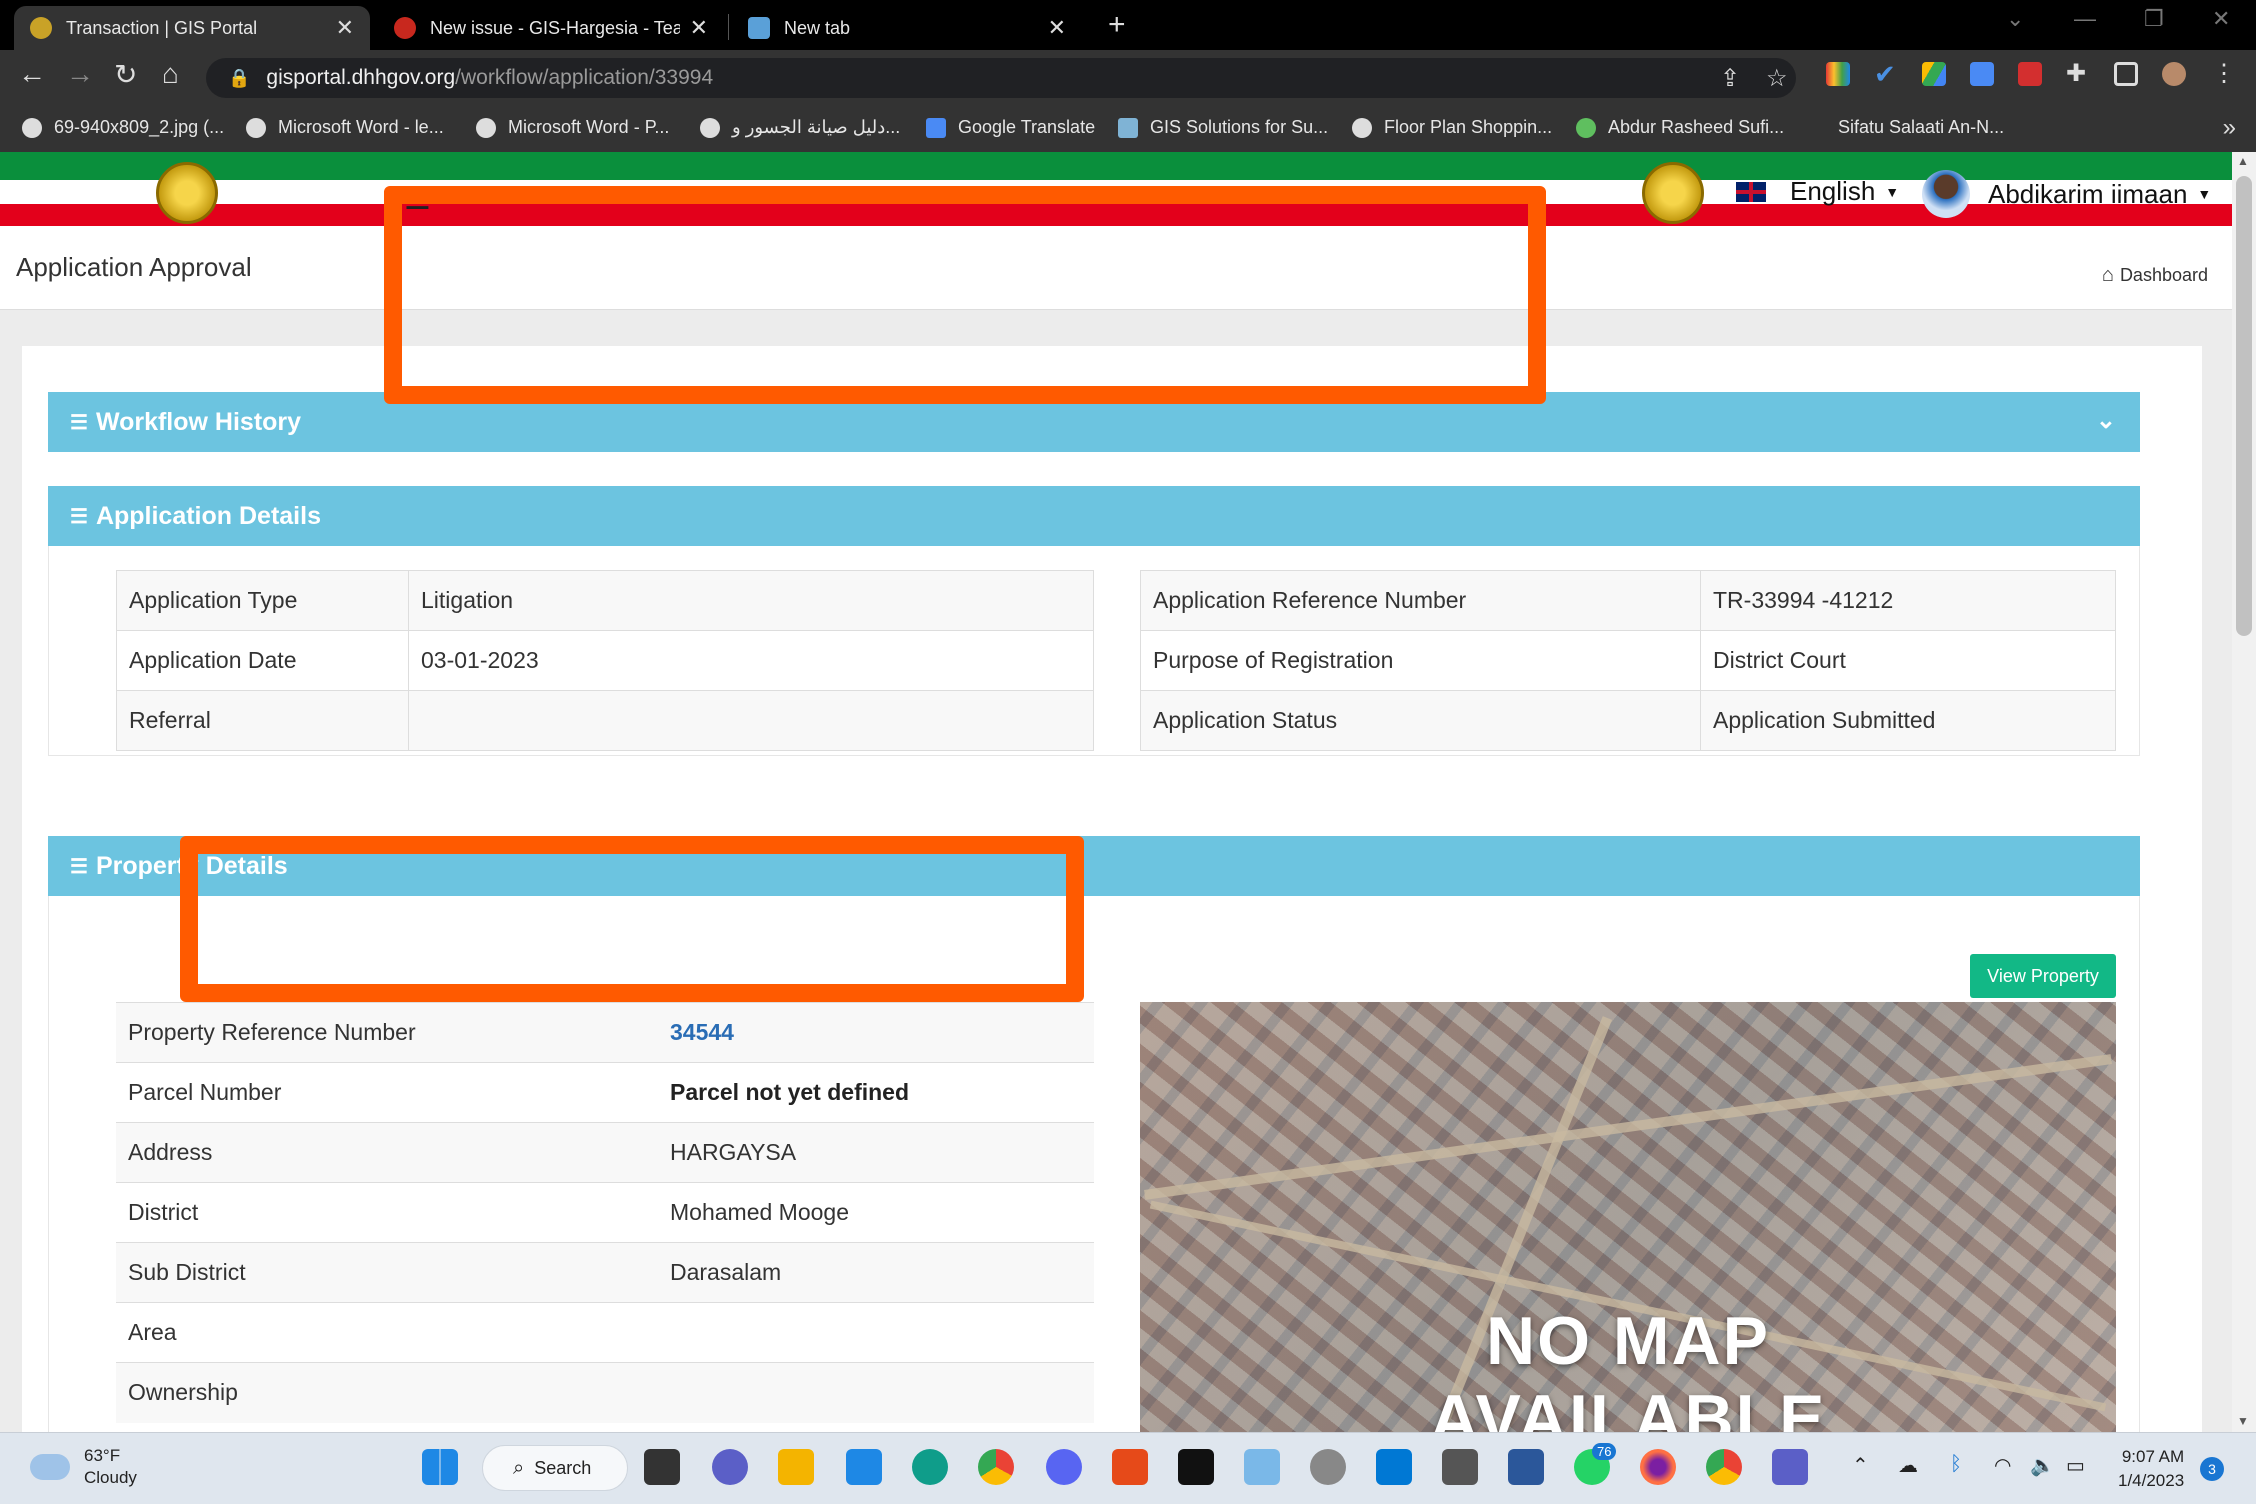 The height and width of the screenshot is (1504, 2256). Describe the element at coordinates (1130, 1467) in the screenshot. I see `office-icon` at that location.